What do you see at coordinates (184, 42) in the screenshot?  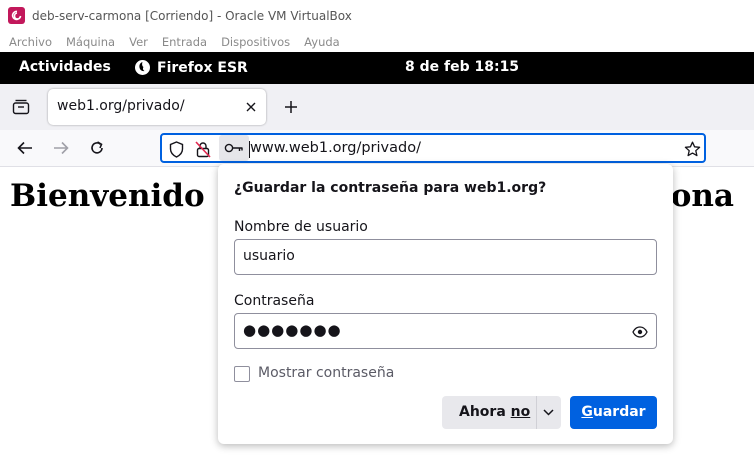 I see `menu-entrada: Entrada` at bounding box center [184, 42].